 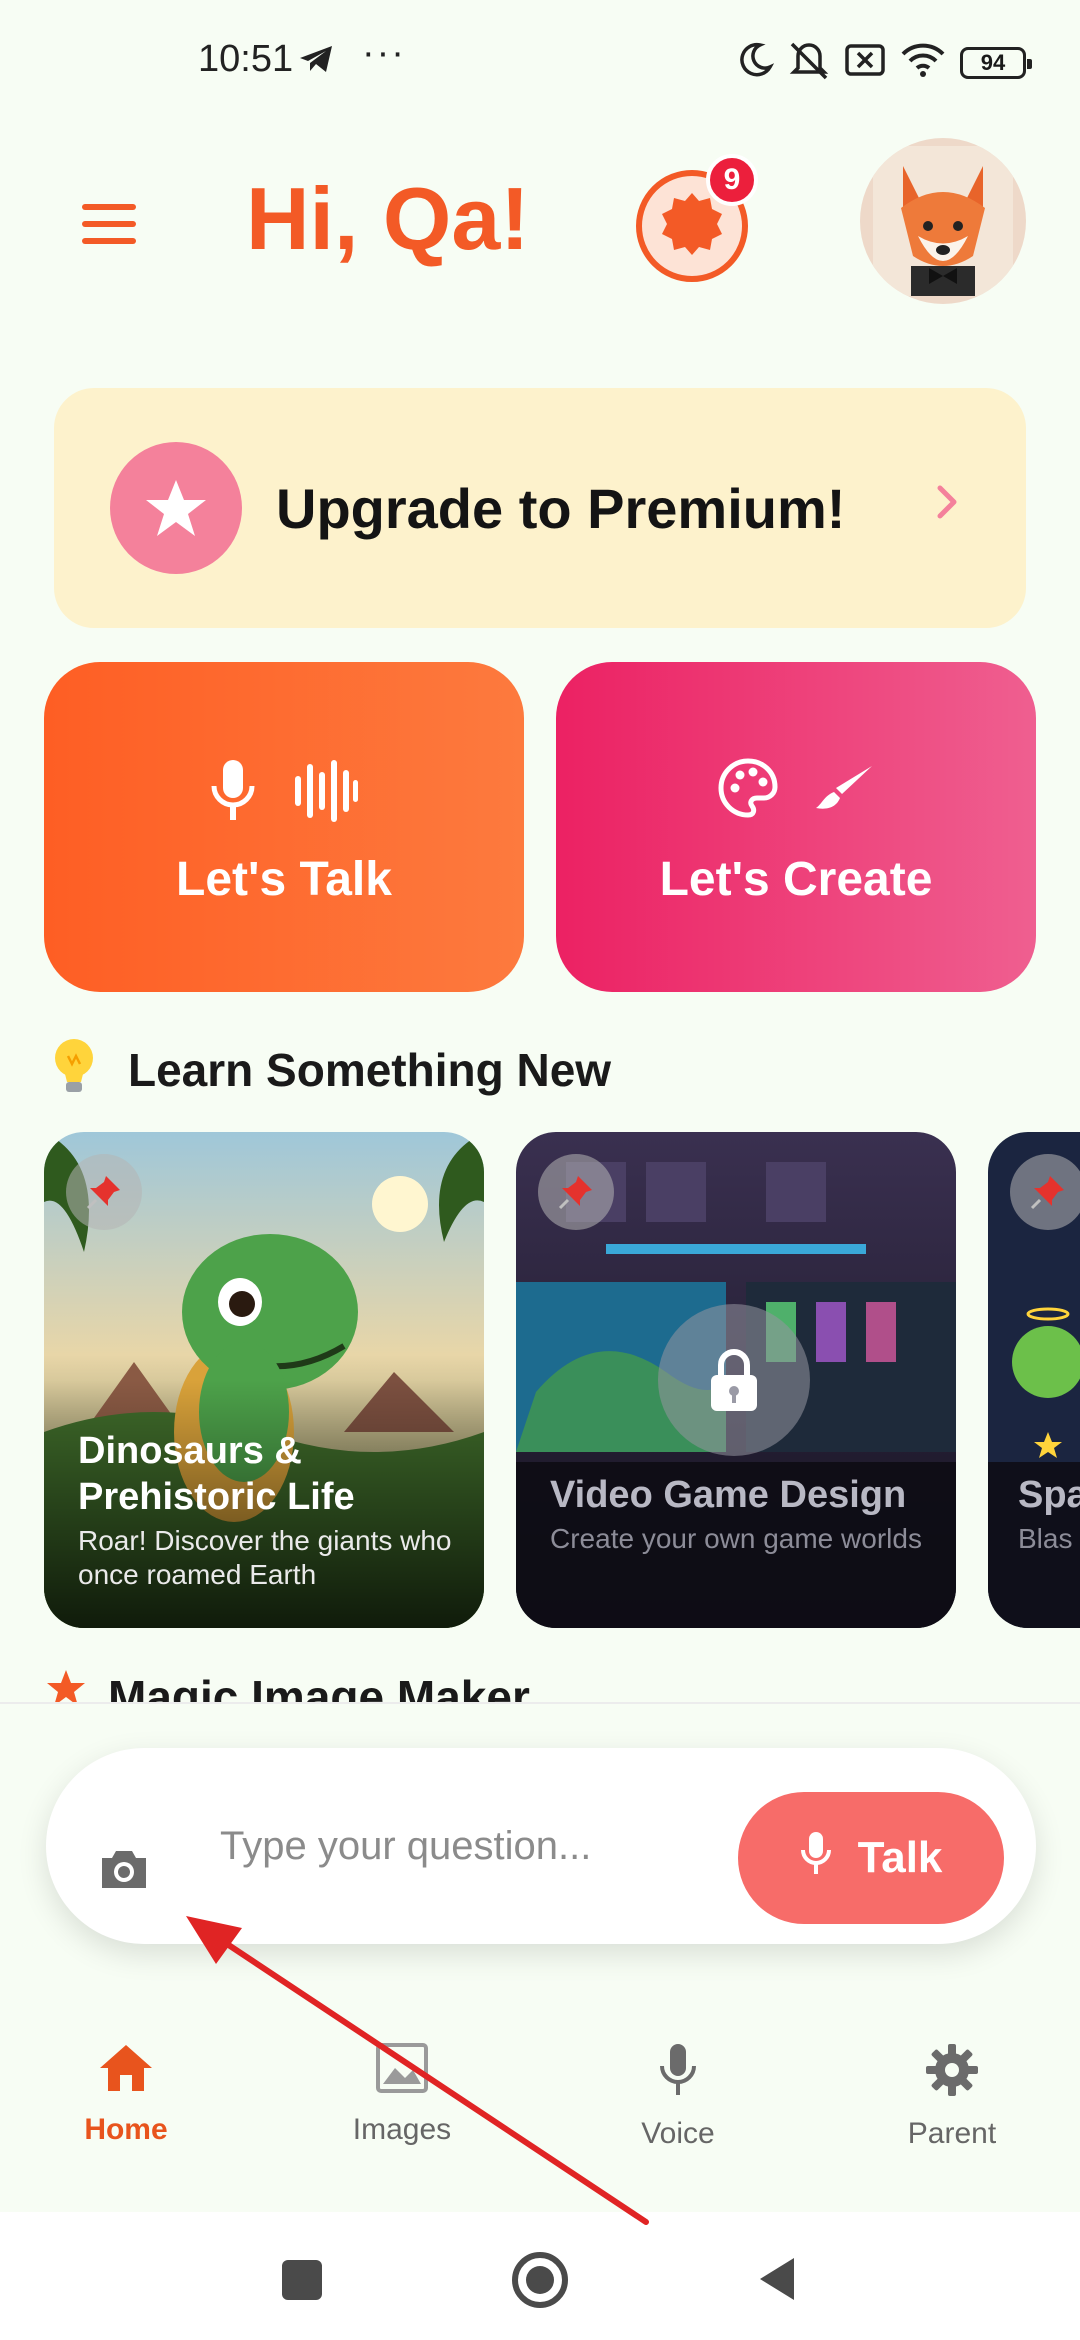 I want to click on nav-voice: Voice, so click(x=678, y=2096).